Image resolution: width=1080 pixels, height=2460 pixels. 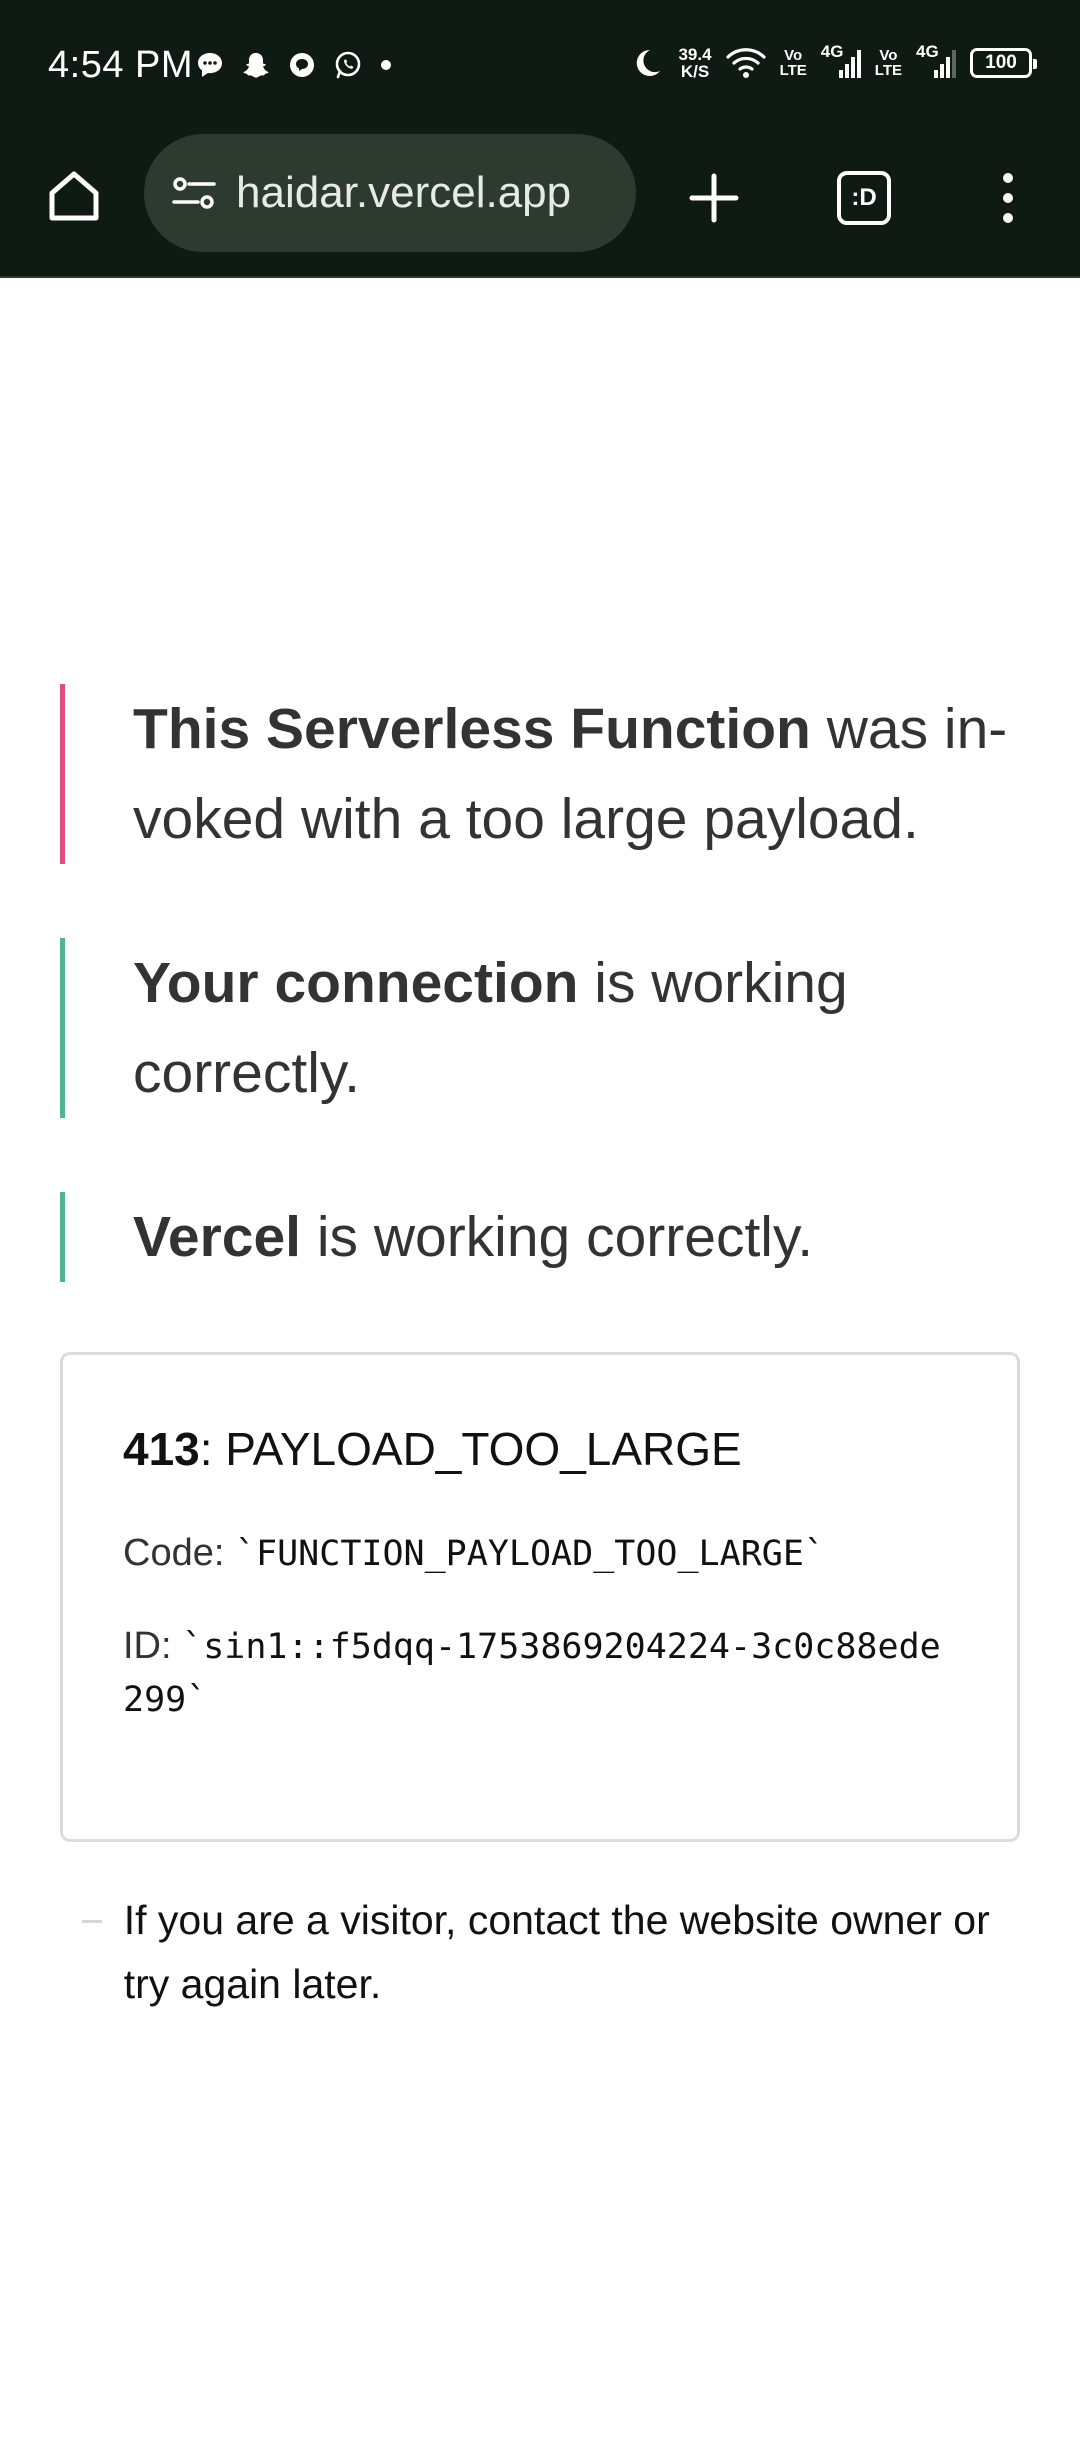 What do you see at coordinates (470, 1449) in the screenshot?
I see `error-status-text: : PAYLOAD_TOO_LARGE` at bounding box center [470, 1449].